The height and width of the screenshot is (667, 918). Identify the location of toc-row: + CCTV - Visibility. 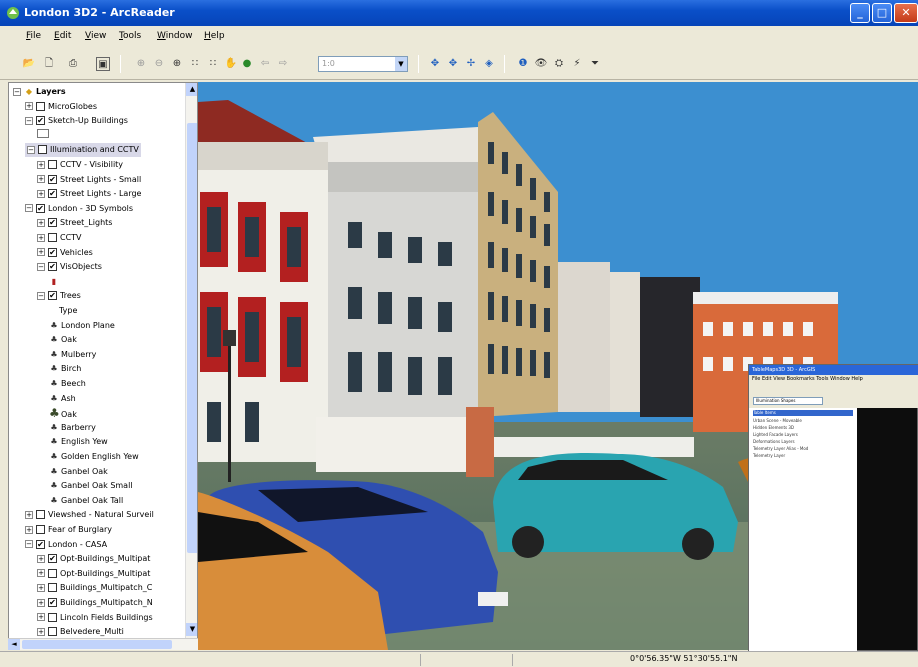
(80, 165).